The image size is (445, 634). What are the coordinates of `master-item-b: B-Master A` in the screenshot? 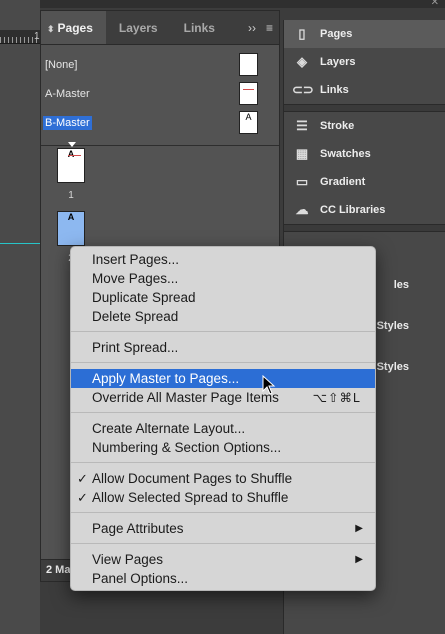 It's located at (160, 122).